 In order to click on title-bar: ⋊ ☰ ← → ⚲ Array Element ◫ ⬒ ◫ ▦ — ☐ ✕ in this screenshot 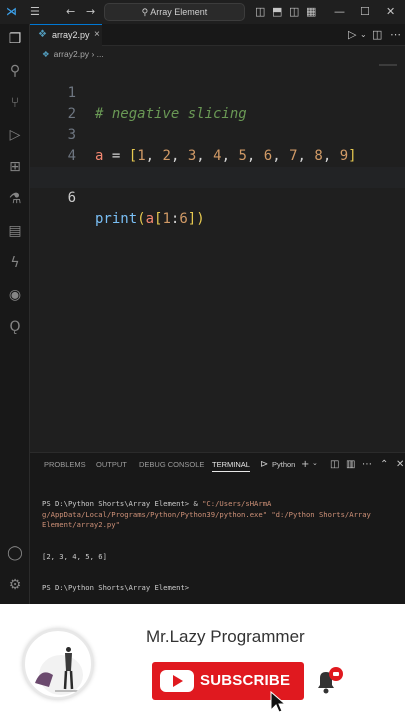, I will do `click(202, 12)`.